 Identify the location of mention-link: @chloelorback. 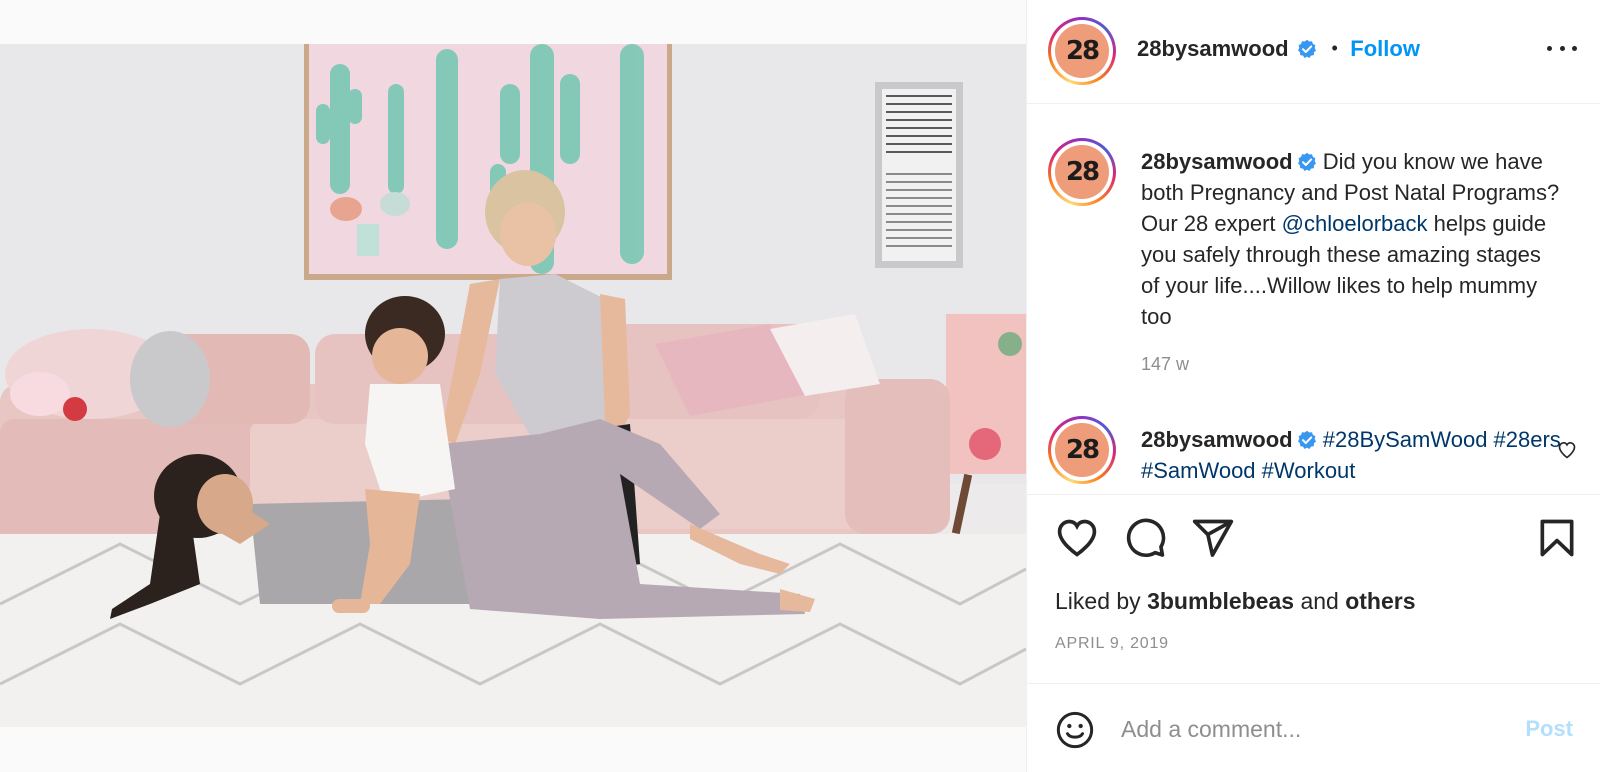
(1355, 223).